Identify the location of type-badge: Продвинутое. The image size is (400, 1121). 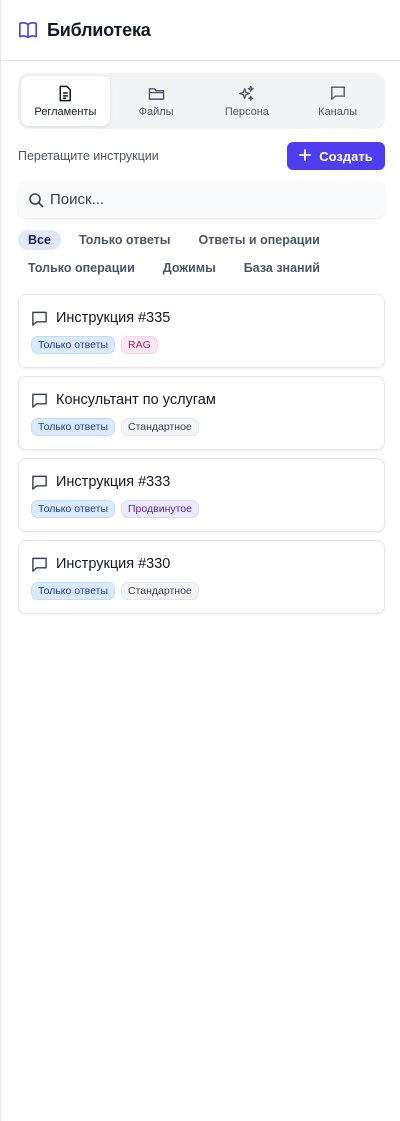
(160, 509).